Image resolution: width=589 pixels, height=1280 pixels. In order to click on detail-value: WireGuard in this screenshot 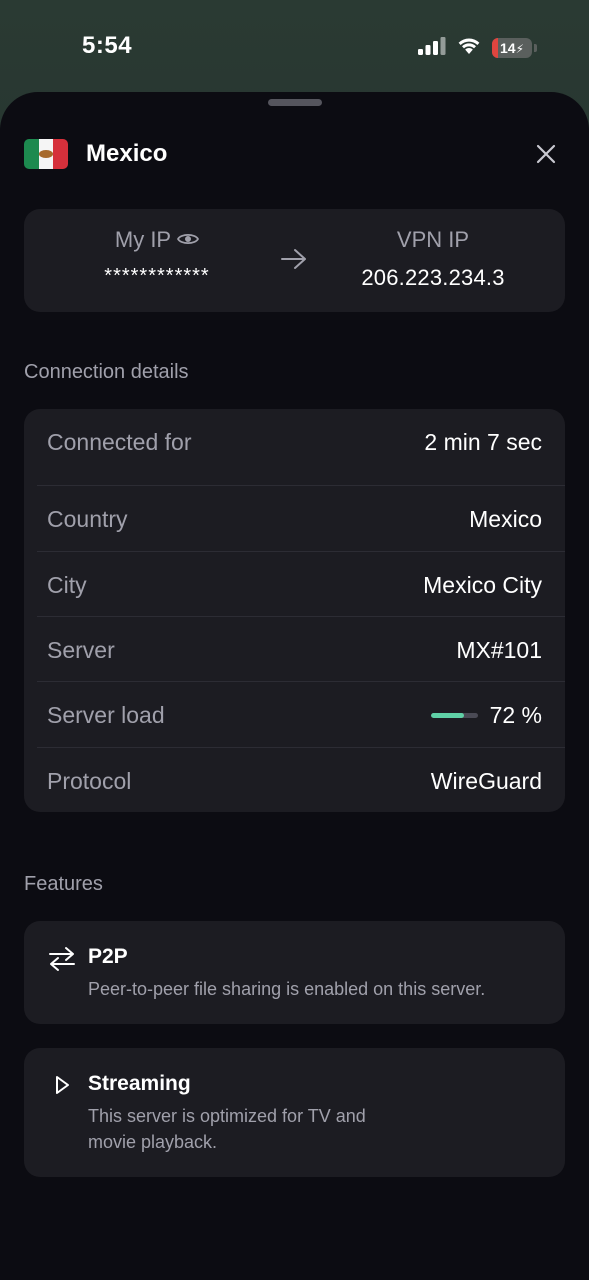, I will do `click(486, 780)`.